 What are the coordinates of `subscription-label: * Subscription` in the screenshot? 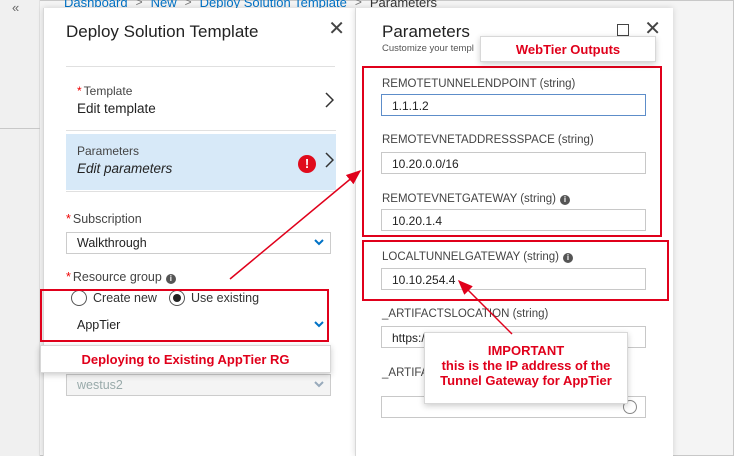 It's located at (104, 219).